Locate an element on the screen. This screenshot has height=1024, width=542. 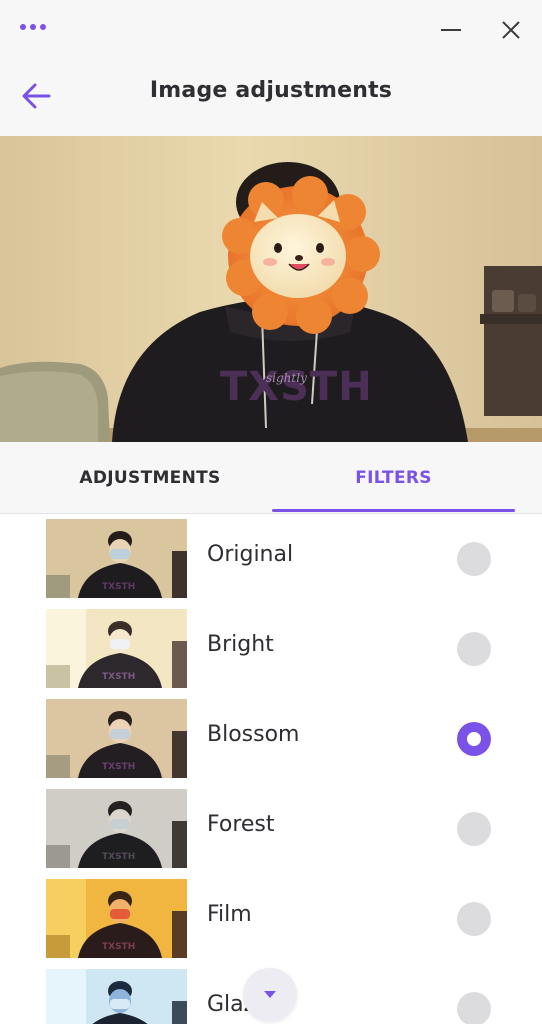
more-dots-icon-dot2 is located at coordinates (33, 27).